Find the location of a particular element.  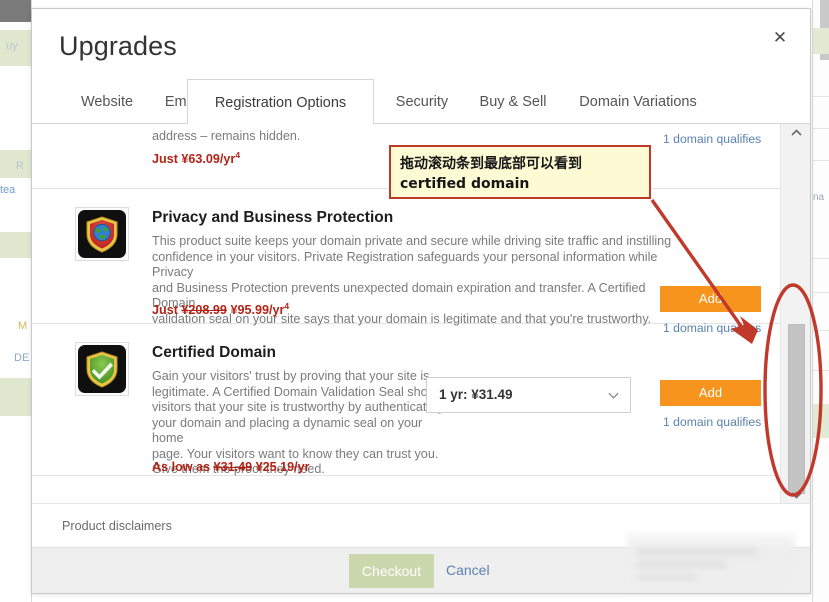

tab-registration-options: Registration Options is located at coordinates (280, 102).